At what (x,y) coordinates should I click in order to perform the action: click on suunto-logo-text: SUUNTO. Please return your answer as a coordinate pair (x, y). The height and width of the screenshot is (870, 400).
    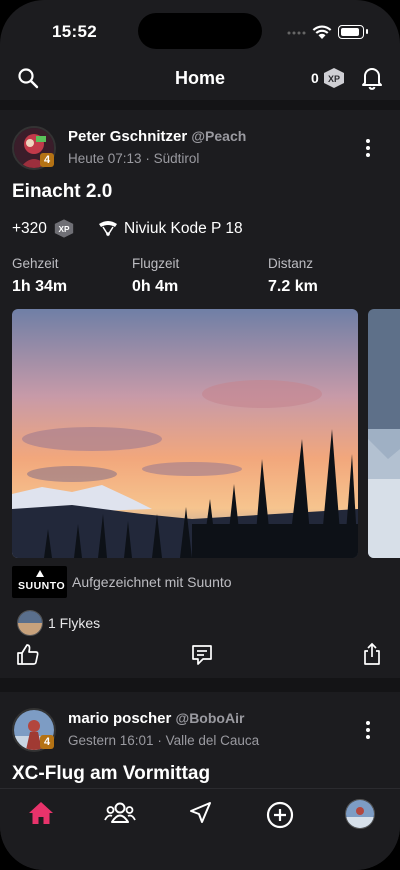
    Looking at the image, I should click on (42, 586).